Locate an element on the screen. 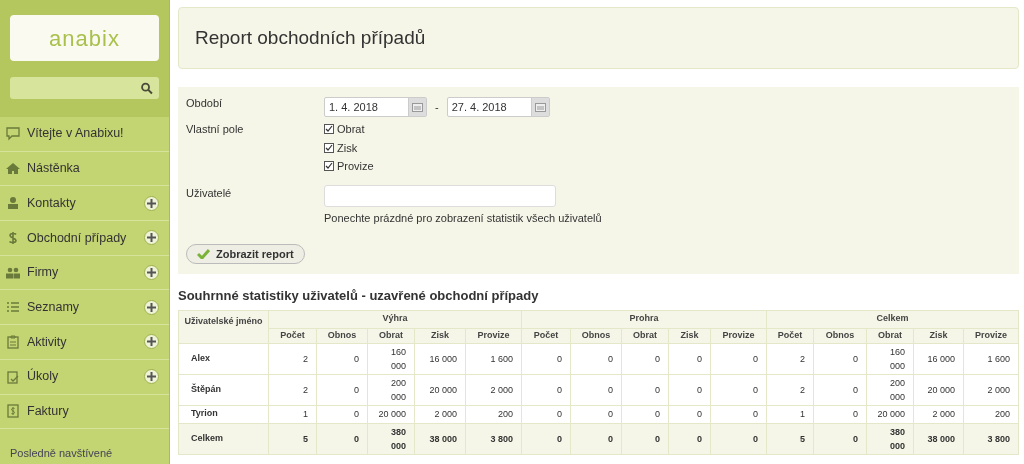  hint-text: Ponechte prázdné pro zobrazení statistik všech uživatelů is located at coordinates (463, 218).